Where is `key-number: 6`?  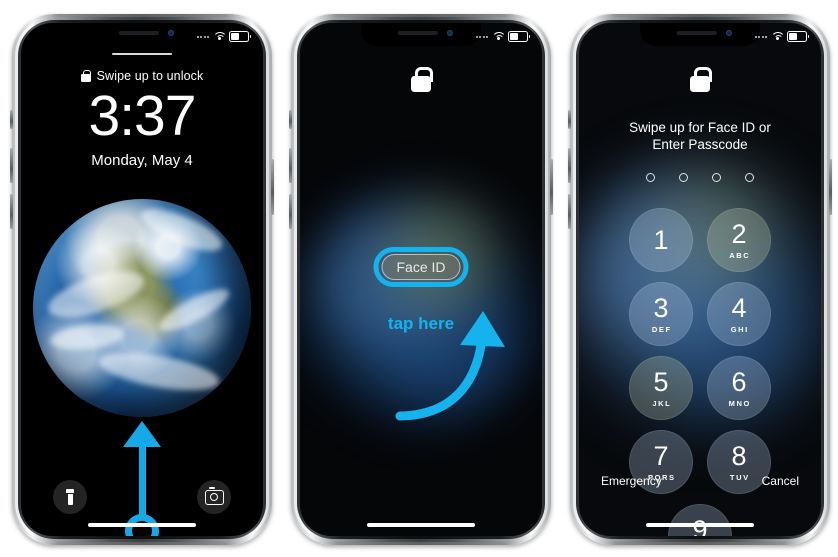
key-number: 6 is located at coordinates (739, 381).